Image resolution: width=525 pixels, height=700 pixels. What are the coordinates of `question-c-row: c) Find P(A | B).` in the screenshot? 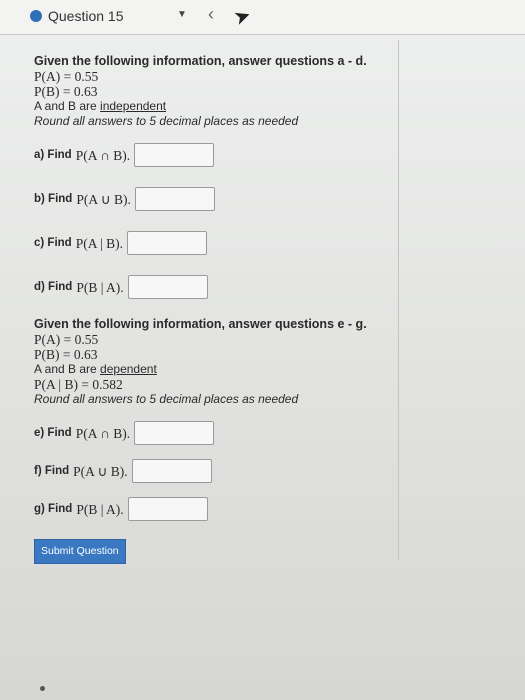 It's located at (214, 243).